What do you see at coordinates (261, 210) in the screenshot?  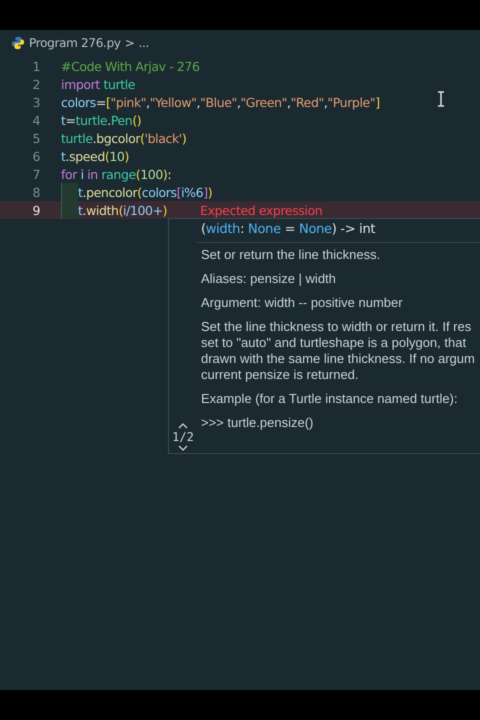 I see `error-message: Expected expression` at bounding box center [261, 210].